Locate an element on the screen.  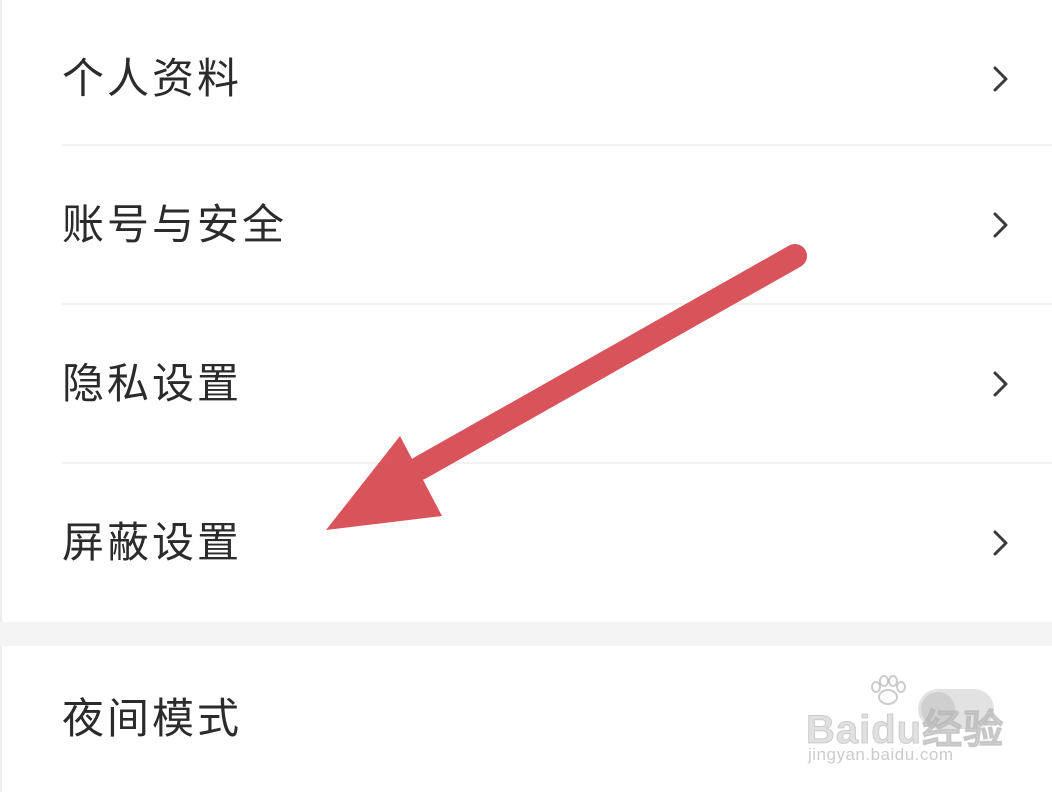
settings-item-label: 隐私设置 is located at coordinates (152, 383).